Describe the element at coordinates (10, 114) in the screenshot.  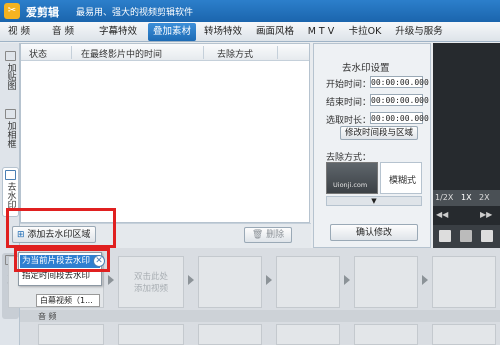
I see `frame-icon` at that location.